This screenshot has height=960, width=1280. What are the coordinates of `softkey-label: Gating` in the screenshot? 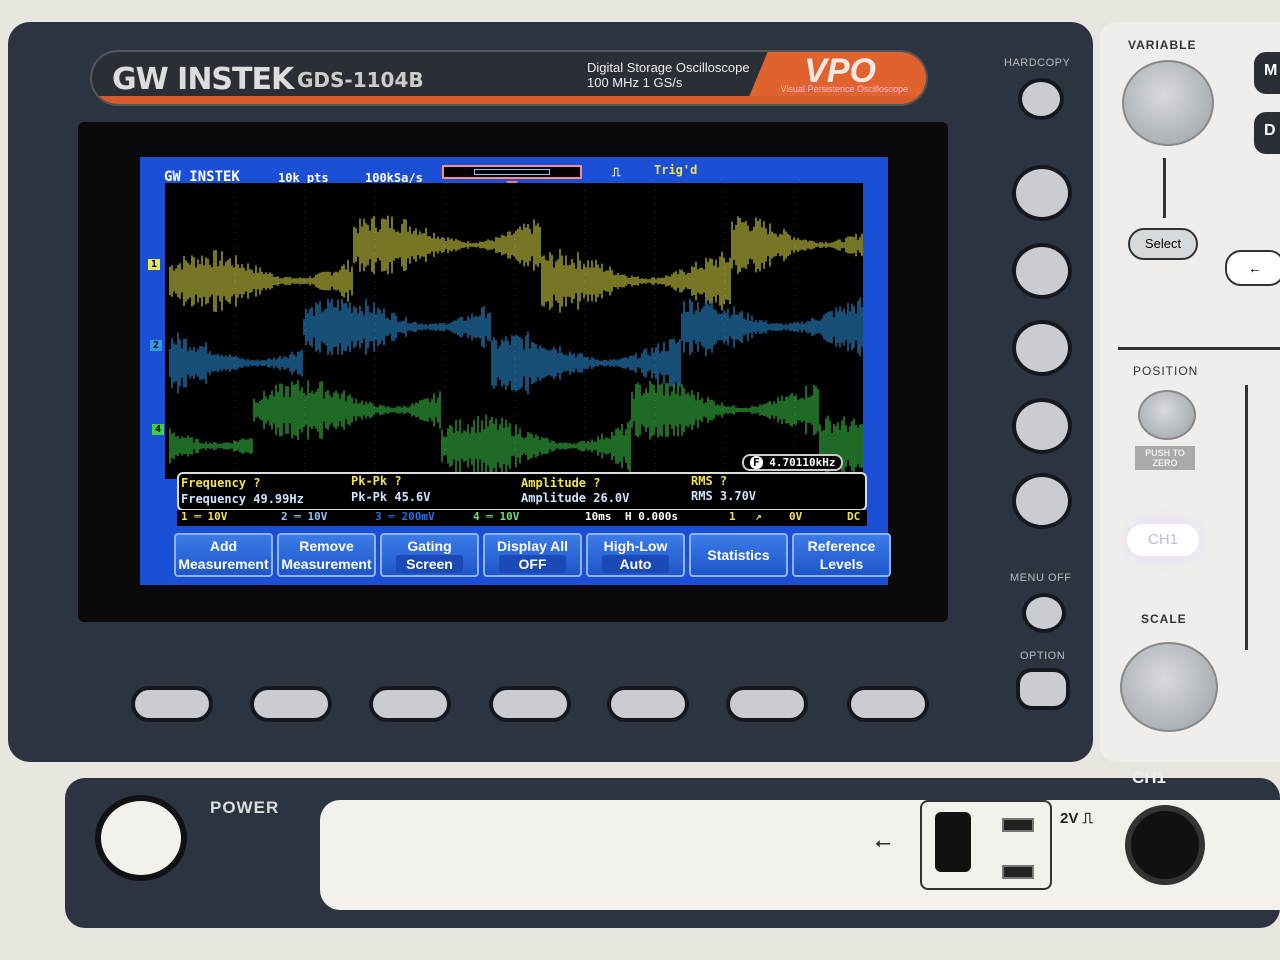 It's located at (429, 546).